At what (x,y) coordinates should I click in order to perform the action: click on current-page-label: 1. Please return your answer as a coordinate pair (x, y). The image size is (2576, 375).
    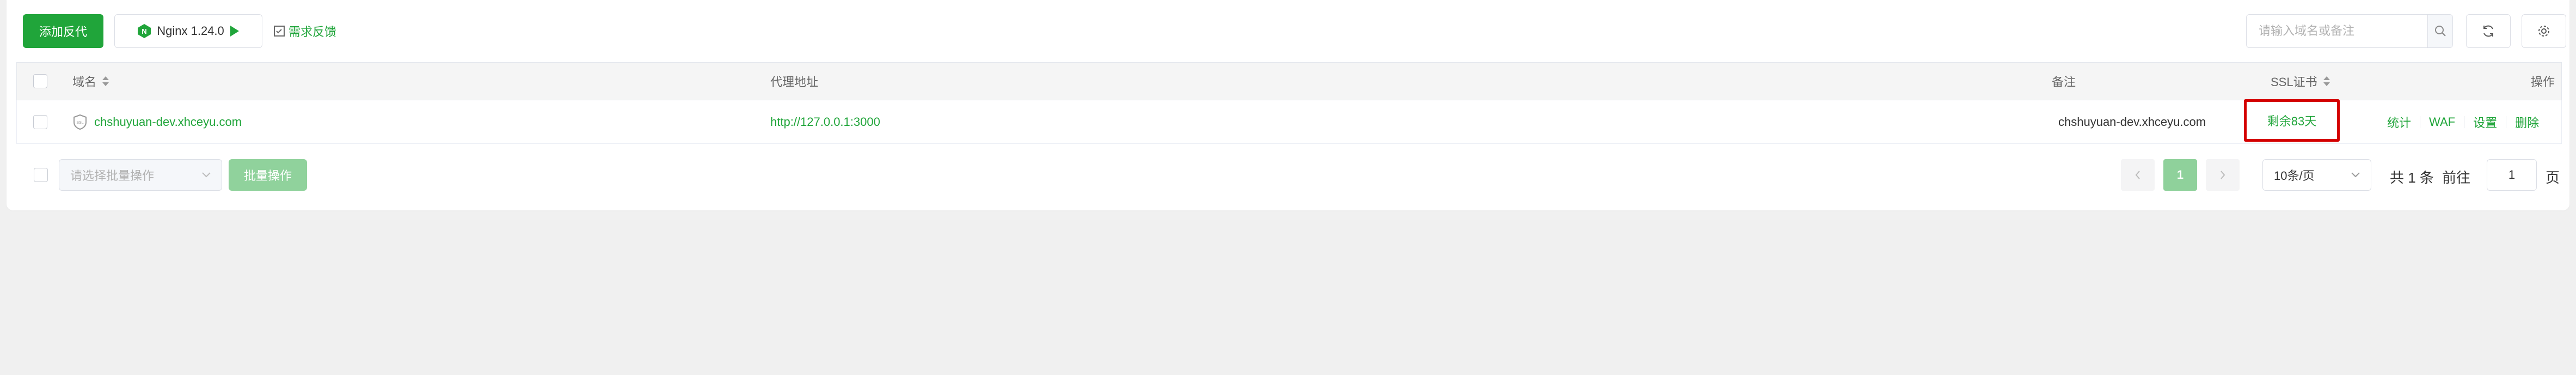
    Looking at the image, I should click on (2180, 175).